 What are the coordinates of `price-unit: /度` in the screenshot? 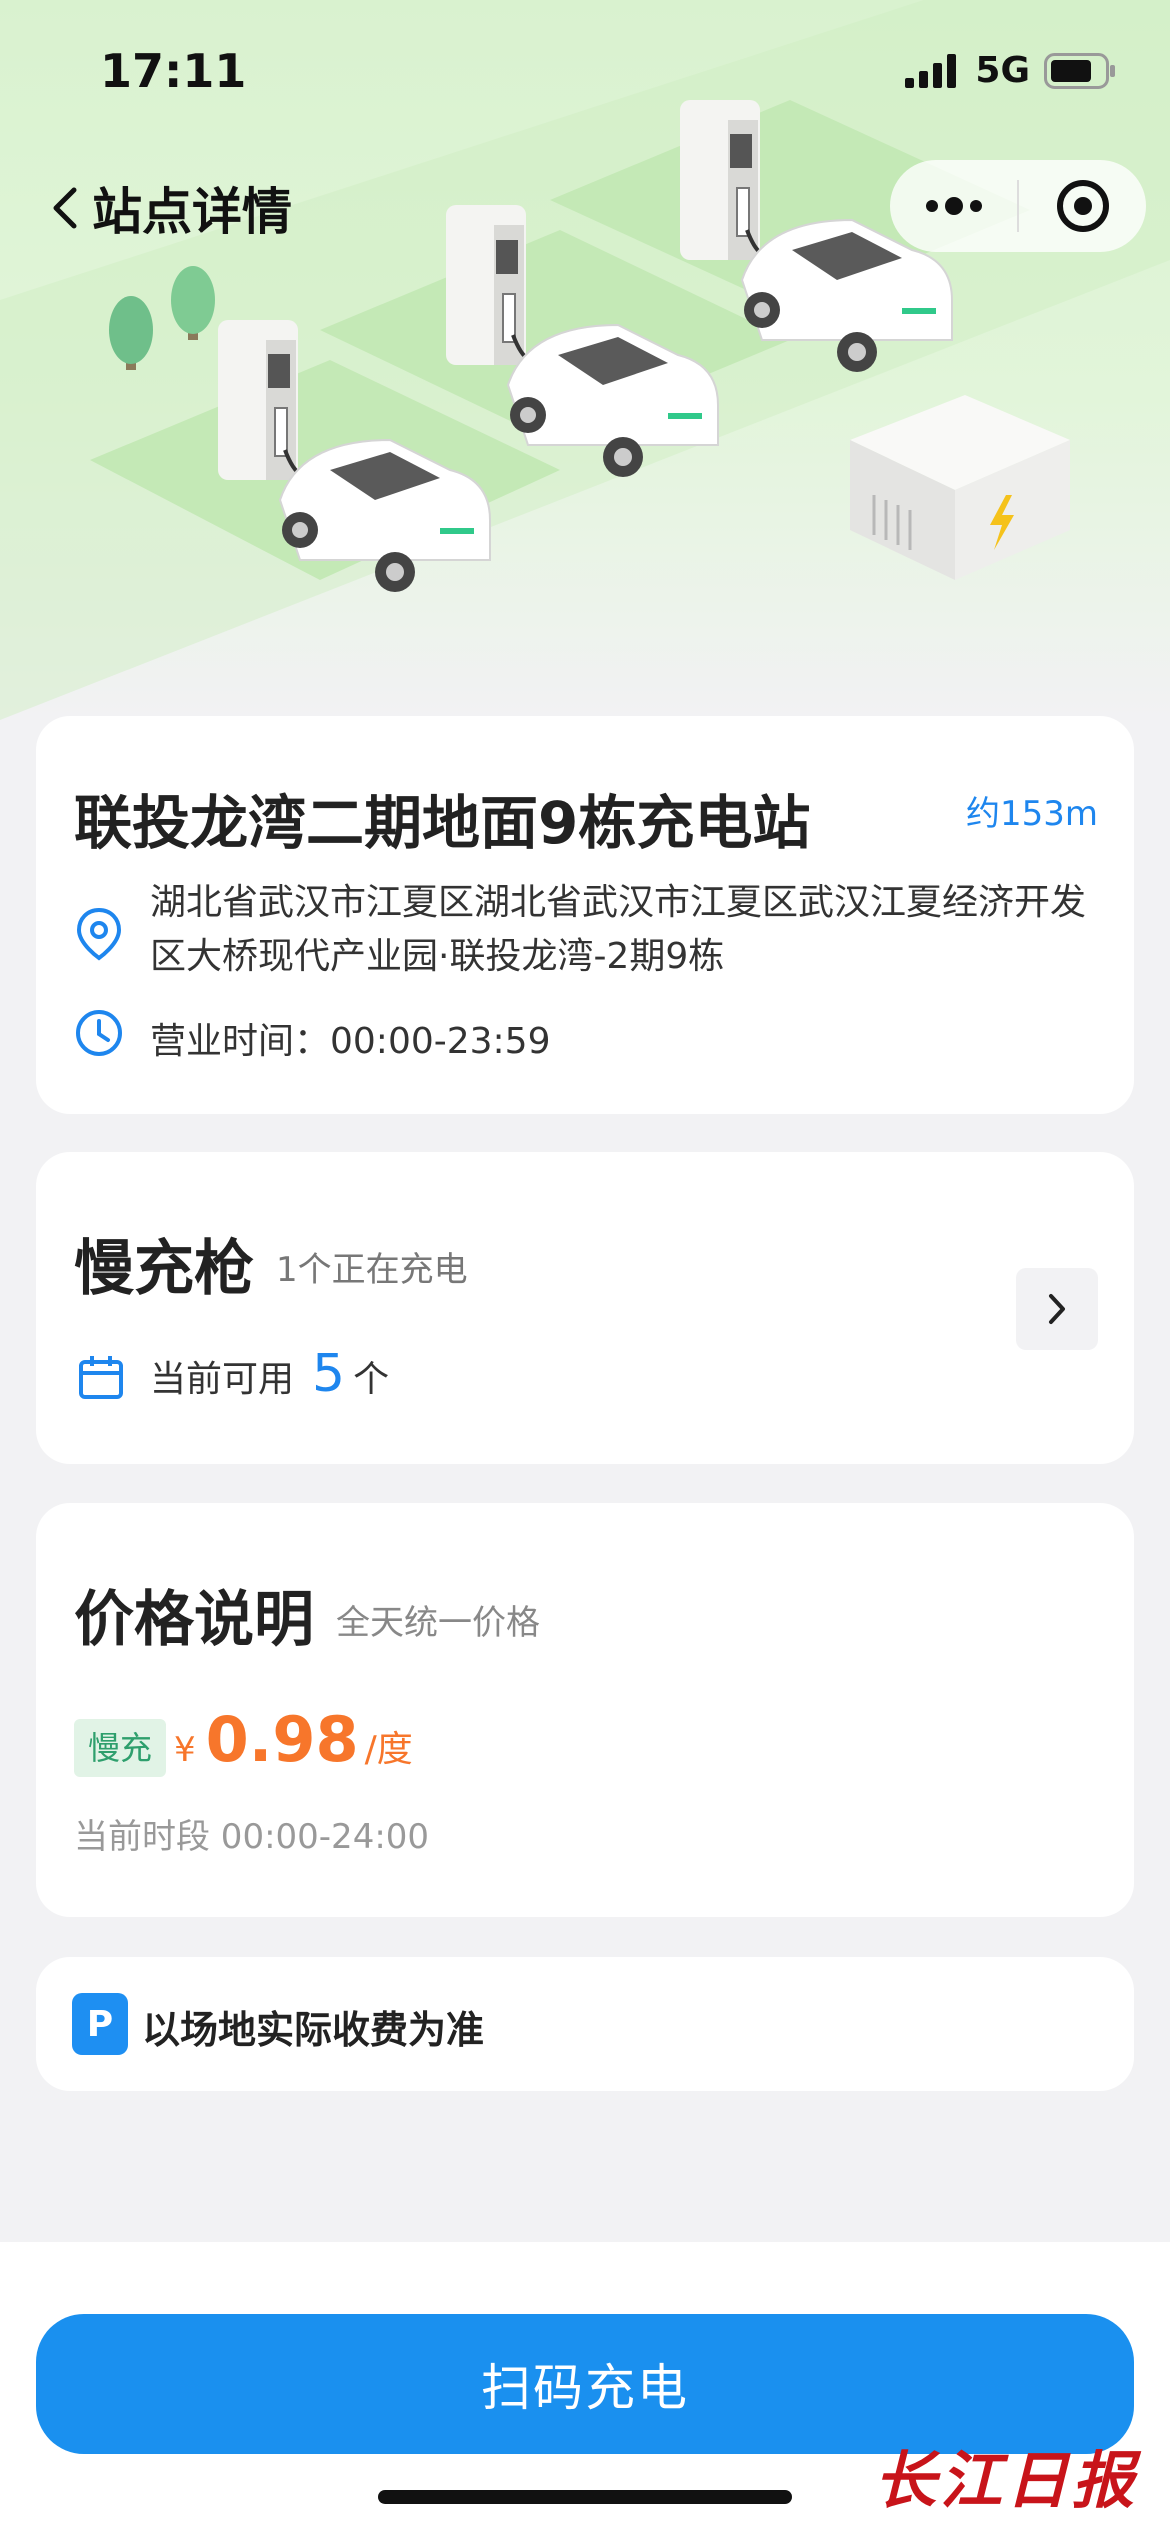 It's located at (388, 1749).